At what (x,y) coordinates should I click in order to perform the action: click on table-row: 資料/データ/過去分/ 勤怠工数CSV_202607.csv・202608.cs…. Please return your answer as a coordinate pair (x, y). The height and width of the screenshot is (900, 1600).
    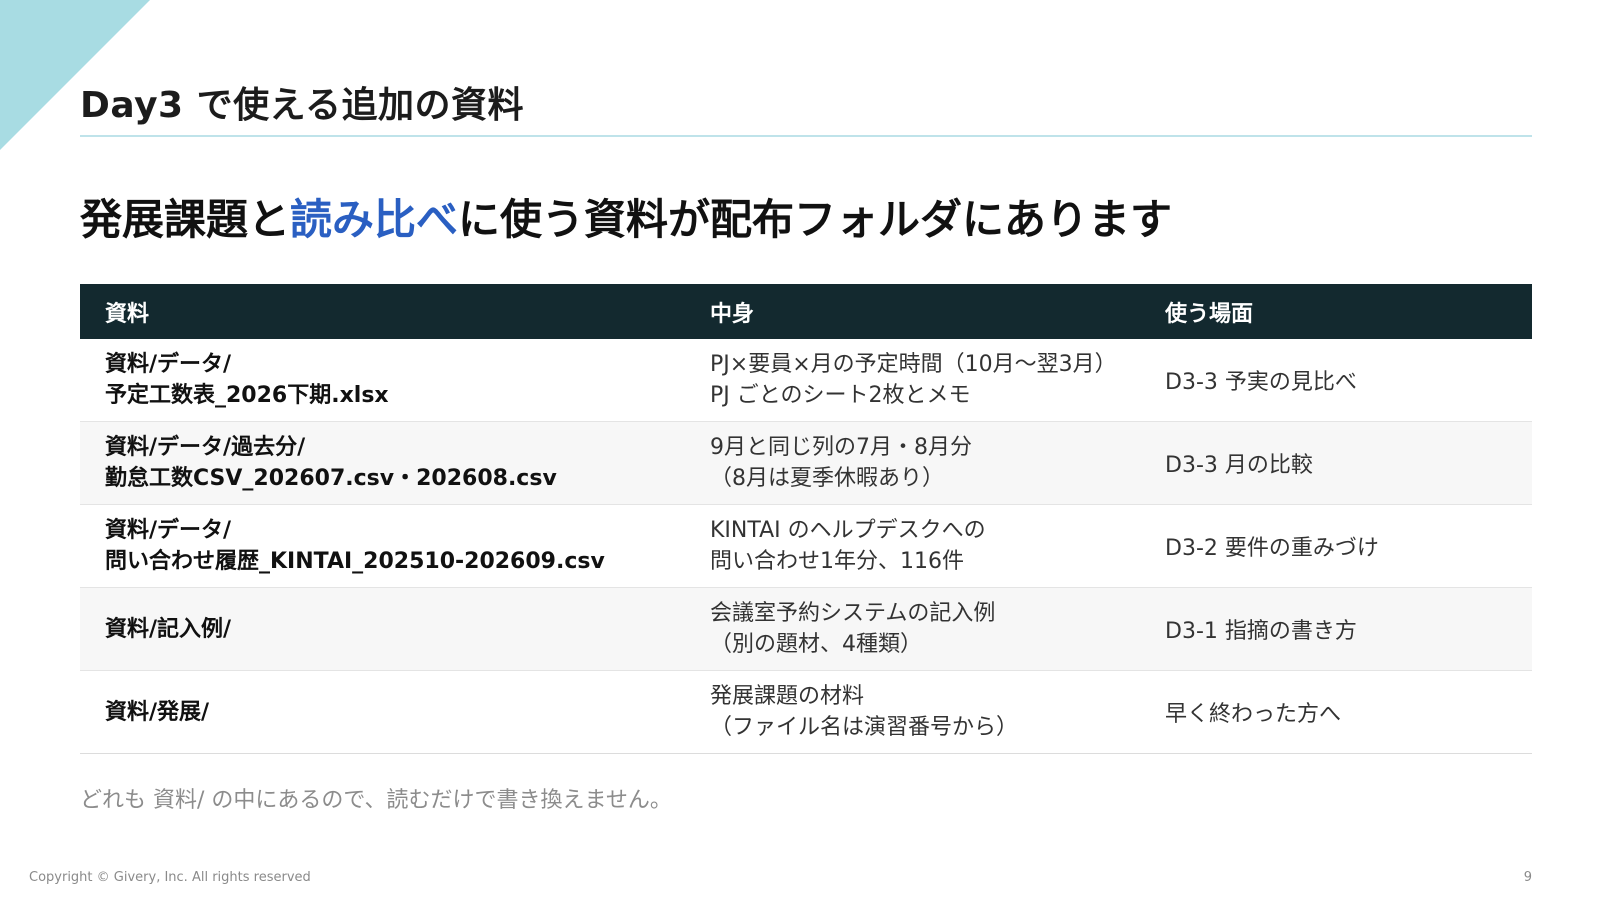
    Looking at the image, I should click on (806, 463).